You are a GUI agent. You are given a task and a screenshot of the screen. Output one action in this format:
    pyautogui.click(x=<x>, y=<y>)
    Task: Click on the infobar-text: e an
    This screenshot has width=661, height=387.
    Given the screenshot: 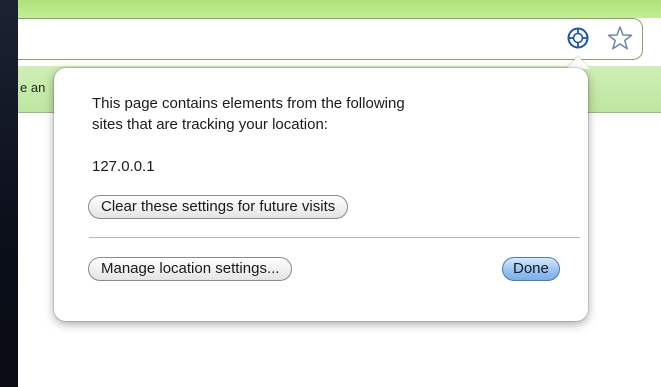 What is the action you would take?
    pyautogui.click(x=33, y=87)
    